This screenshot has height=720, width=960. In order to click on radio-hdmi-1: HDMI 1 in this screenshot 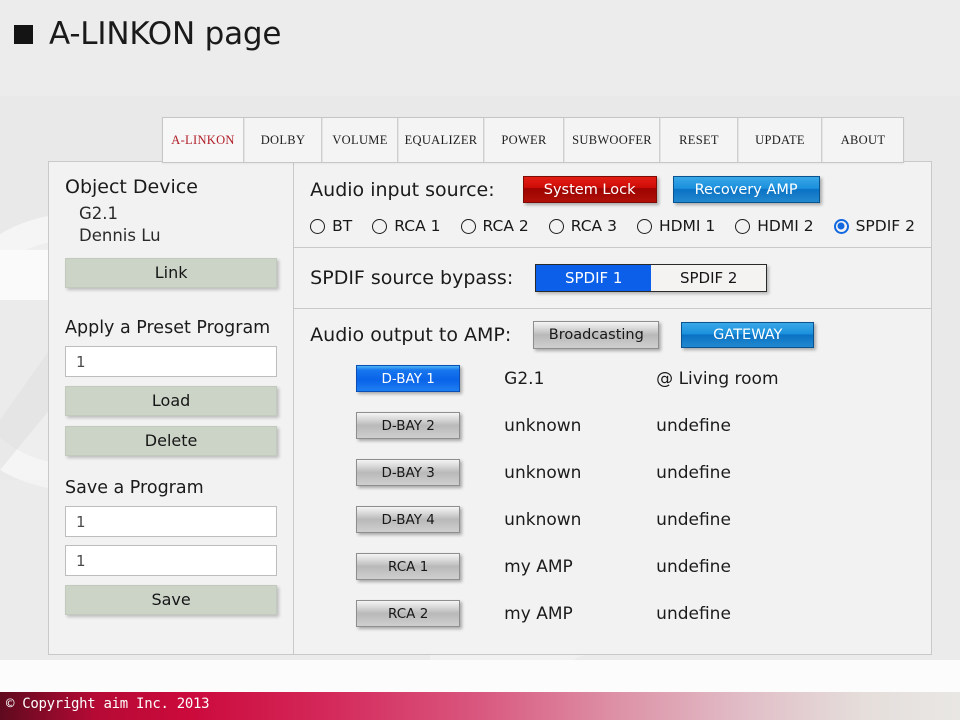, I will do `click(676, 226)`.